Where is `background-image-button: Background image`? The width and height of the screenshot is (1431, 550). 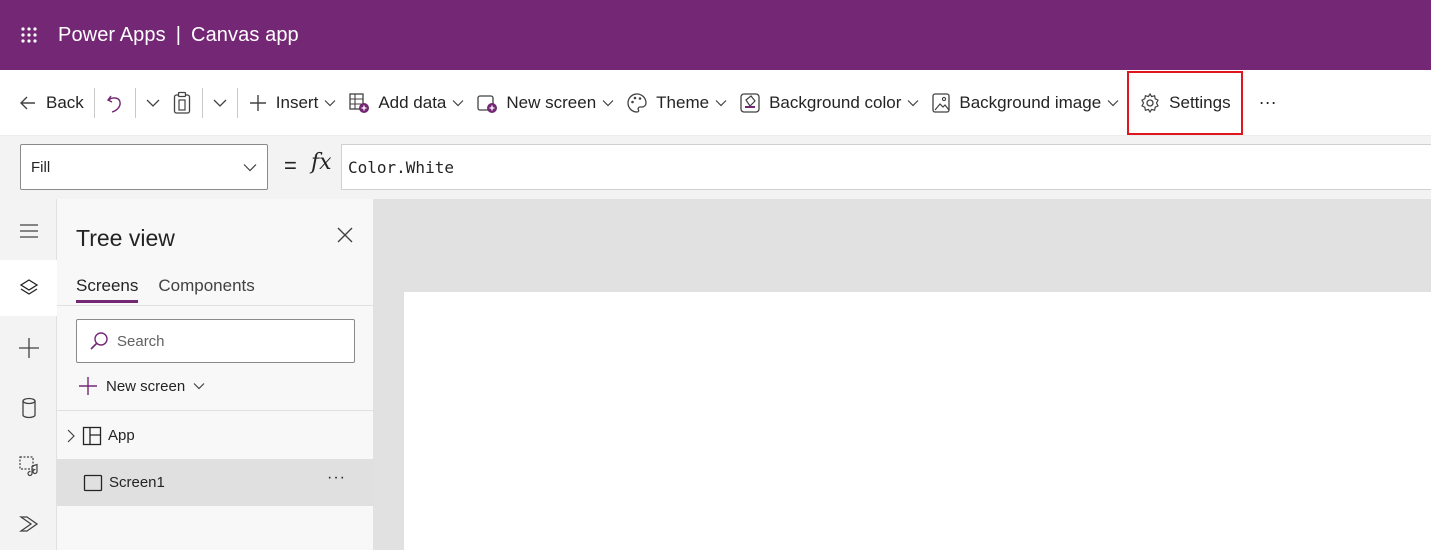
background-image-button: Background image is located at coordinates (1025, 103).